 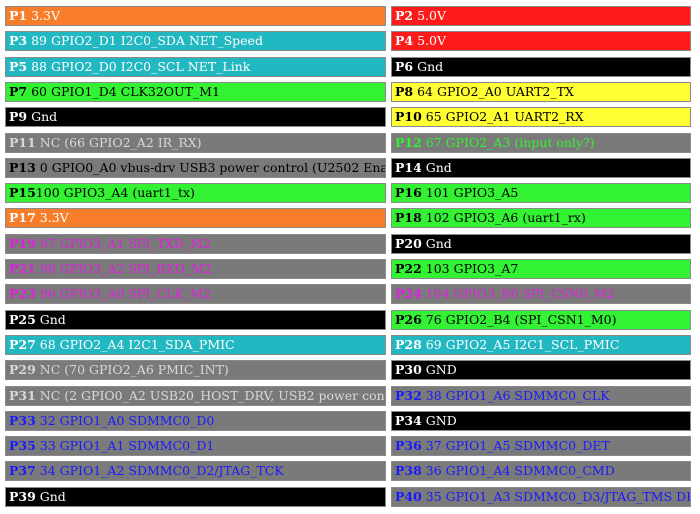 I want to click on pin-cell-p35: P35 33 GPIO1_A1 SDMMC0_D1, so click(x=195, y=446).